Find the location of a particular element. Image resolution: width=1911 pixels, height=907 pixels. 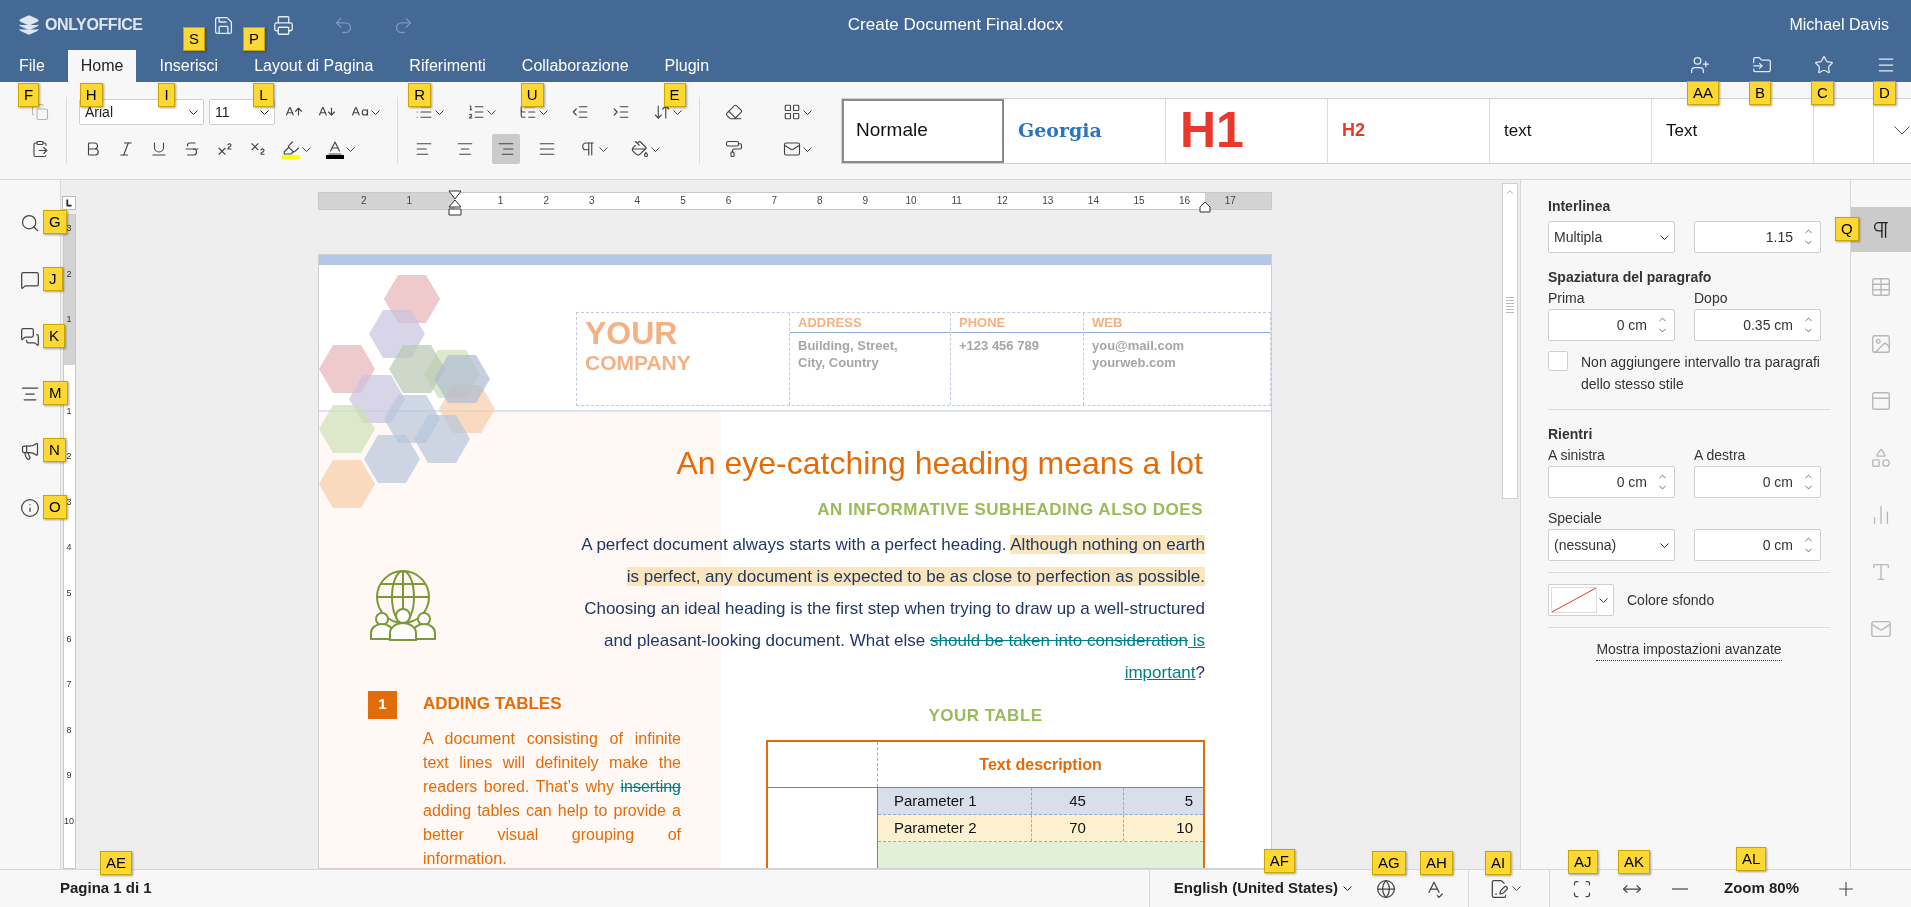

comments-button is located at coordinates (30, 280).